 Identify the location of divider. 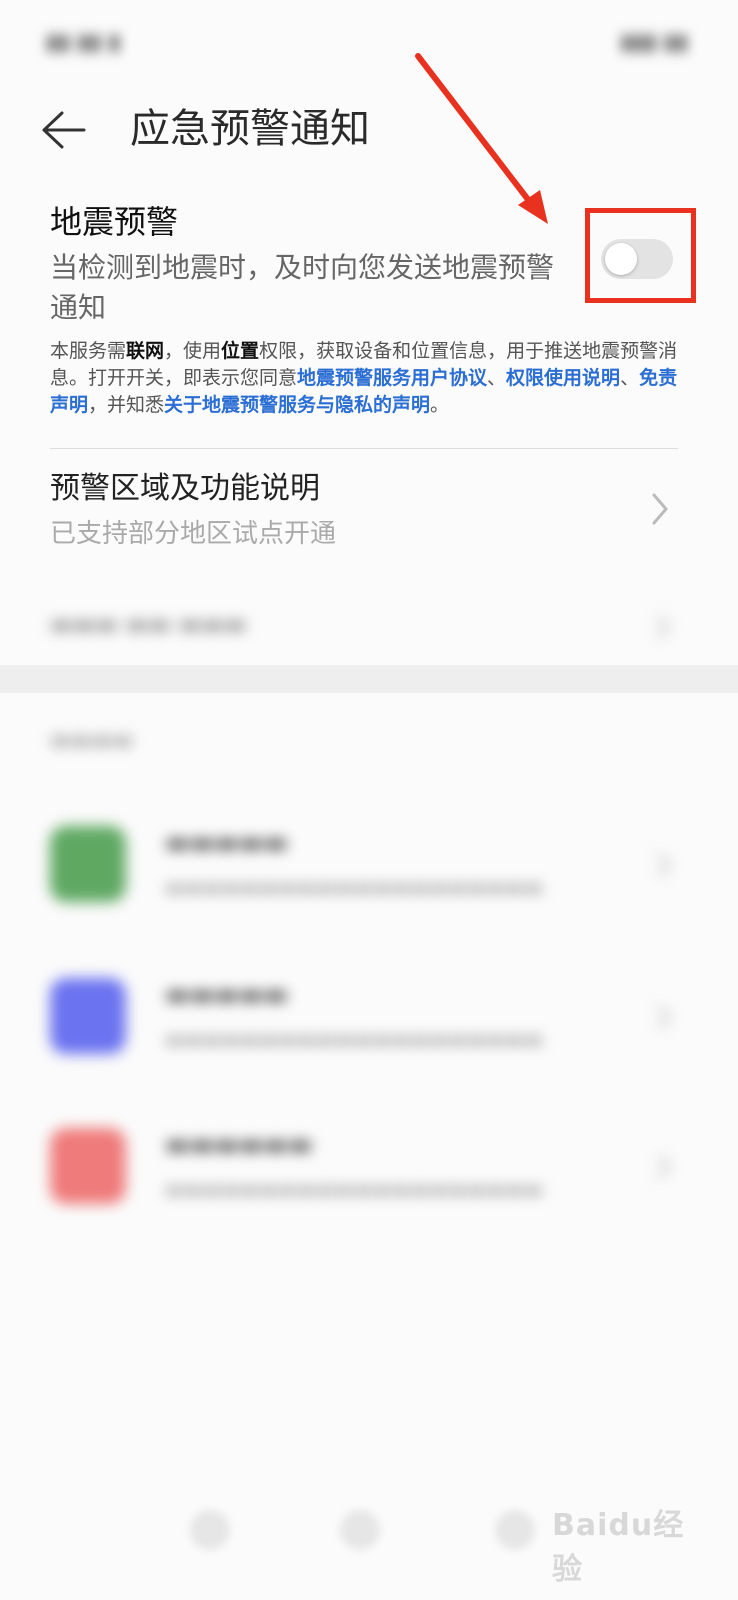
(364, 448).